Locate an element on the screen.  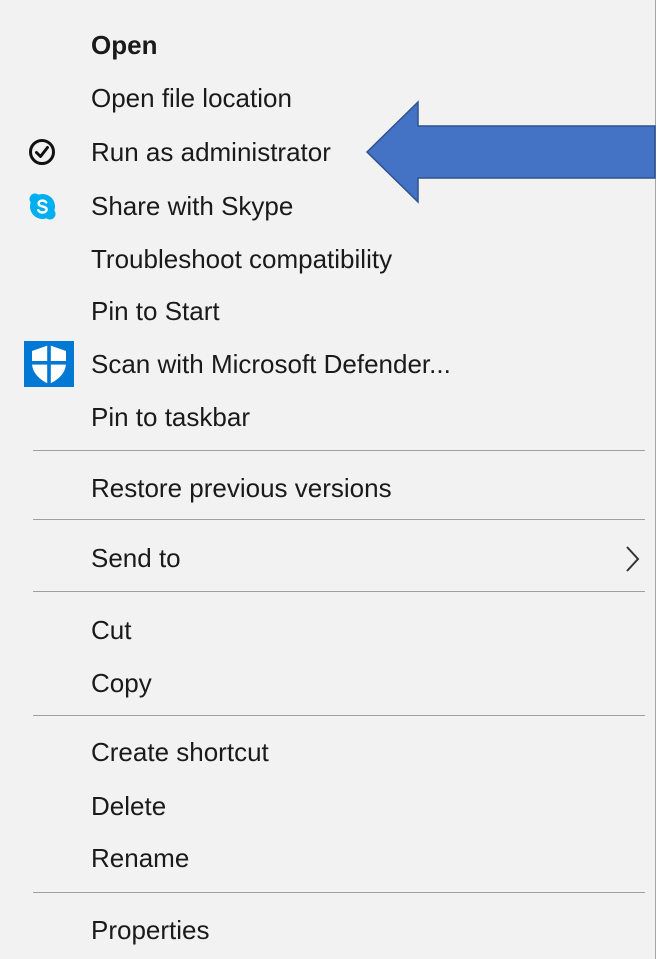
menu-item-label: Cut is located at coordinates (111, 630).